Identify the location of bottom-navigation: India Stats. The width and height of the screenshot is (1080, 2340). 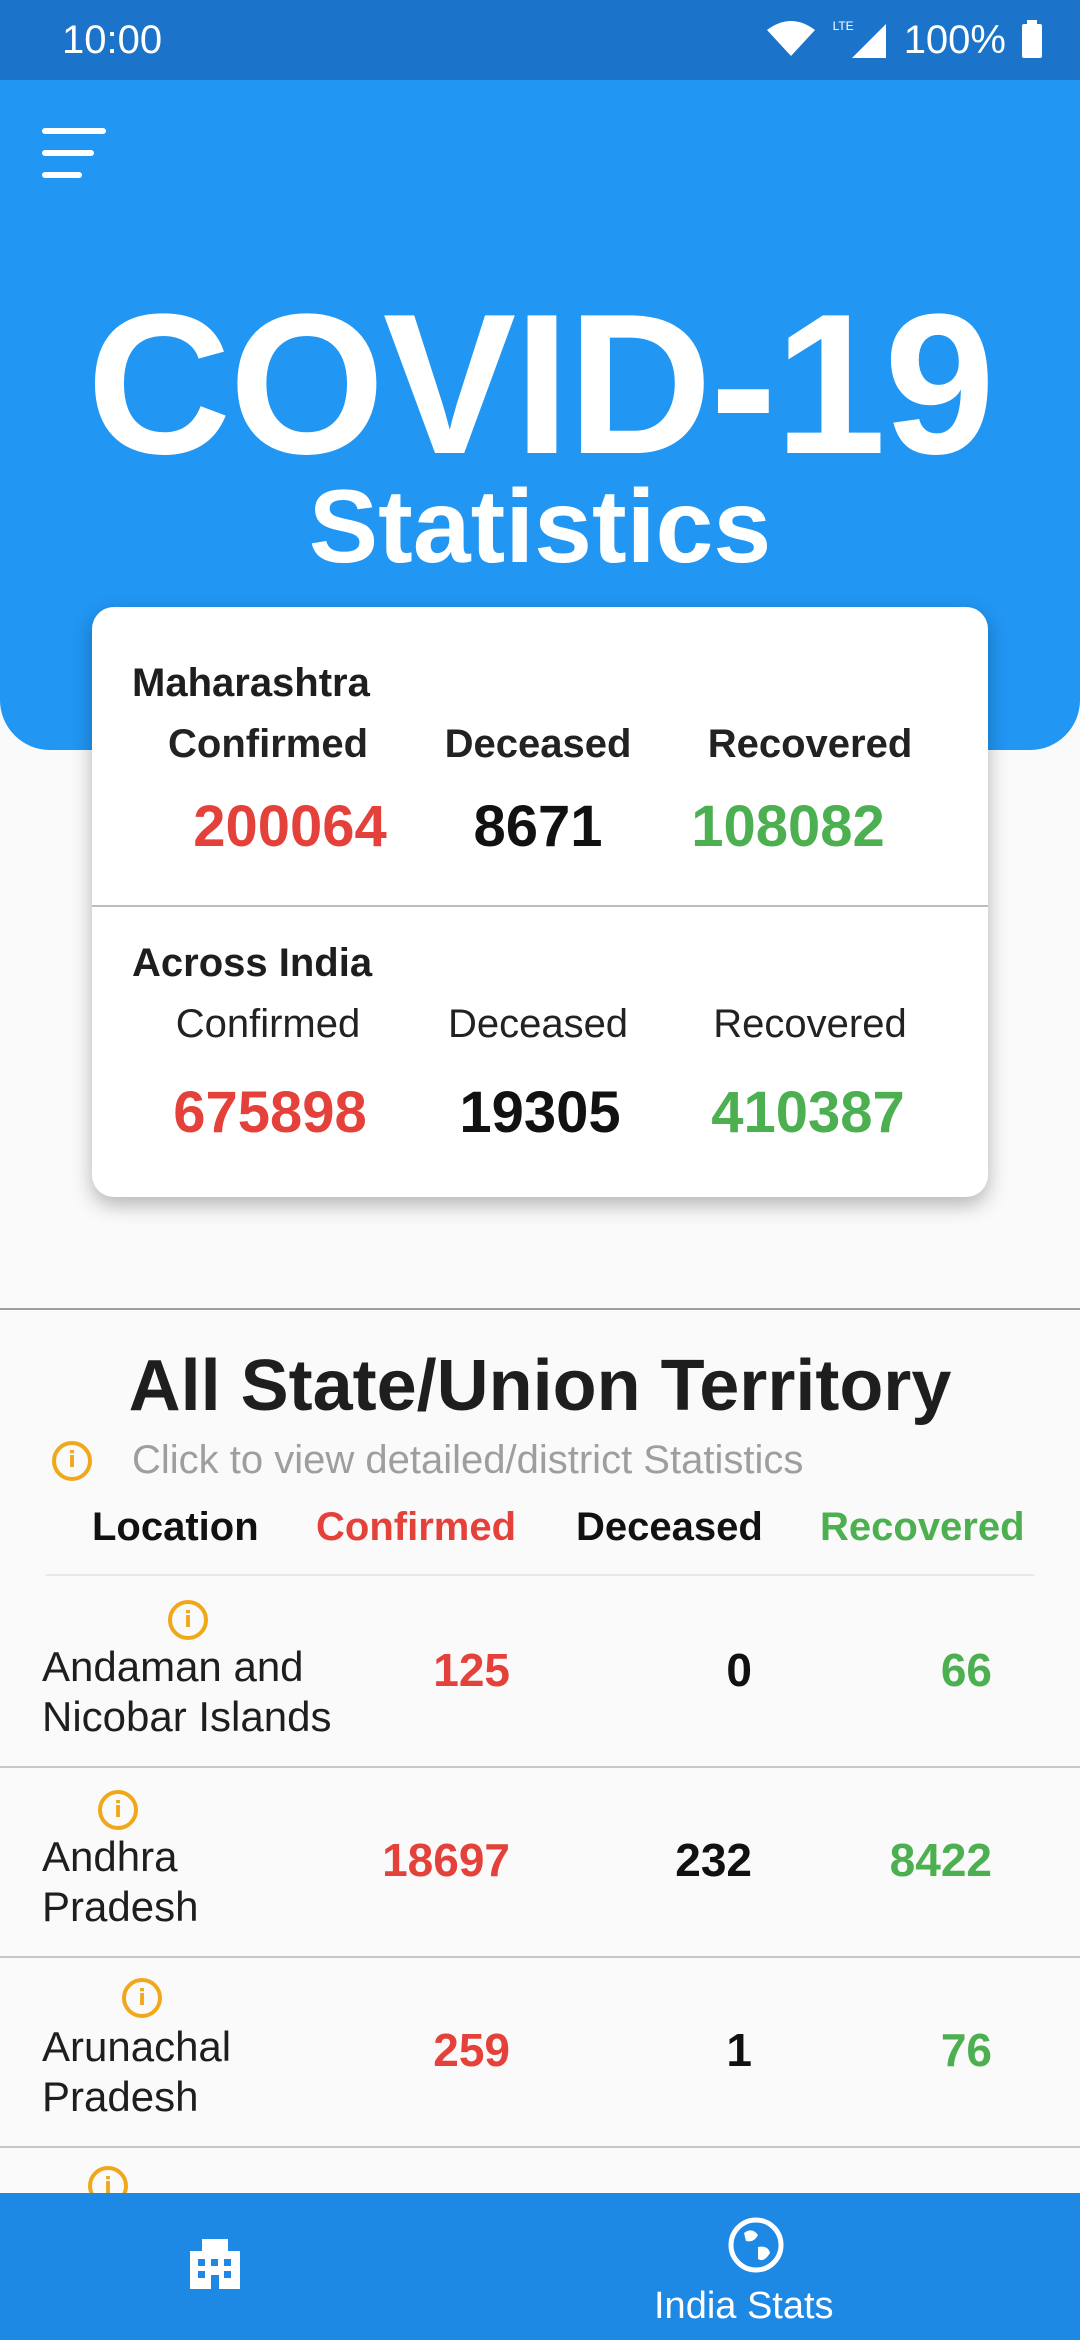
(540, 2266).